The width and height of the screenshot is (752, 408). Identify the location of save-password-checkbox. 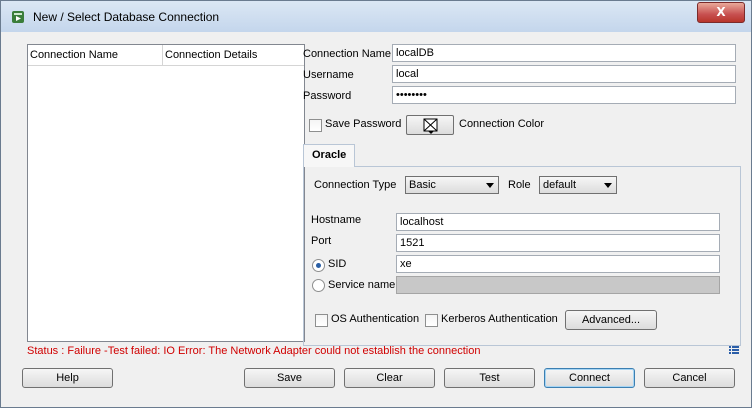
(315, 125).